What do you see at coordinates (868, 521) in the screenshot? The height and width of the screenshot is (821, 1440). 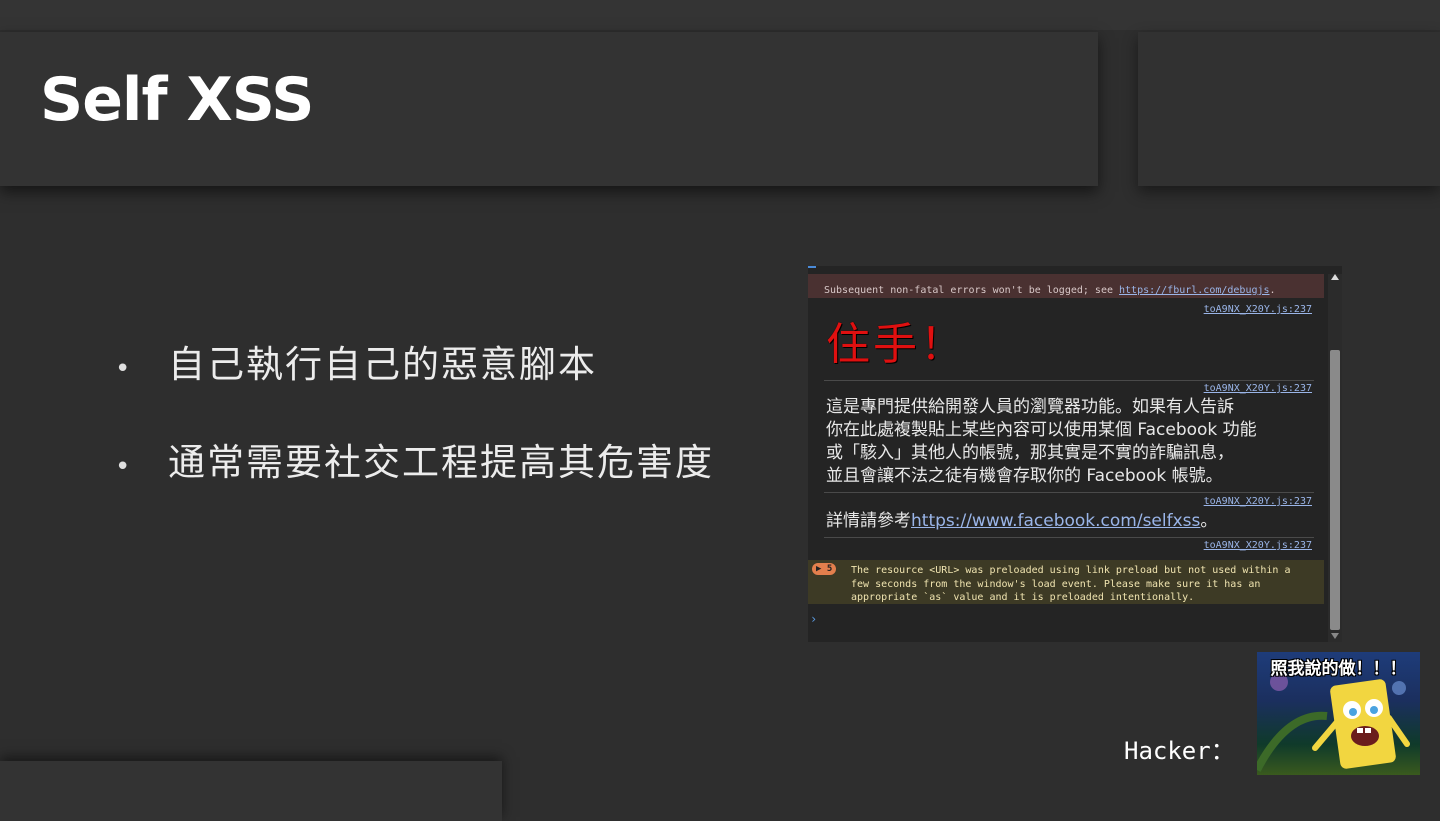 I see `details-prefix: 詳情請參考` at bounding box center [868, 521].